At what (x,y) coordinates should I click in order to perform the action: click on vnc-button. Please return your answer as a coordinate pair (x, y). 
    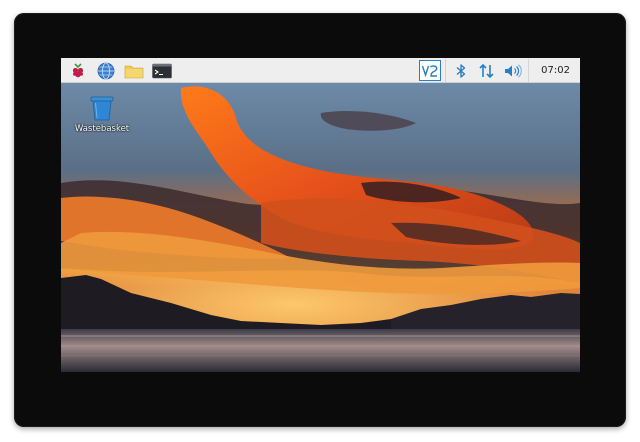
    Looking at the image, I should click on (430, 70).